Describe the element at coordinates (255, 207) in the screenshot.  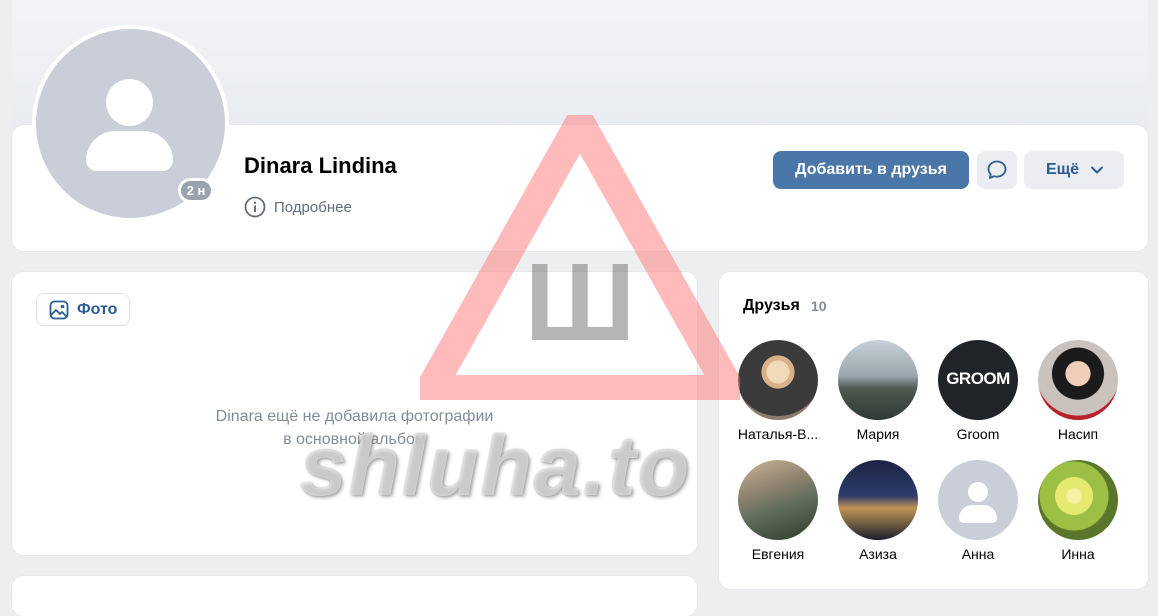
I see `info-icon` at that location.